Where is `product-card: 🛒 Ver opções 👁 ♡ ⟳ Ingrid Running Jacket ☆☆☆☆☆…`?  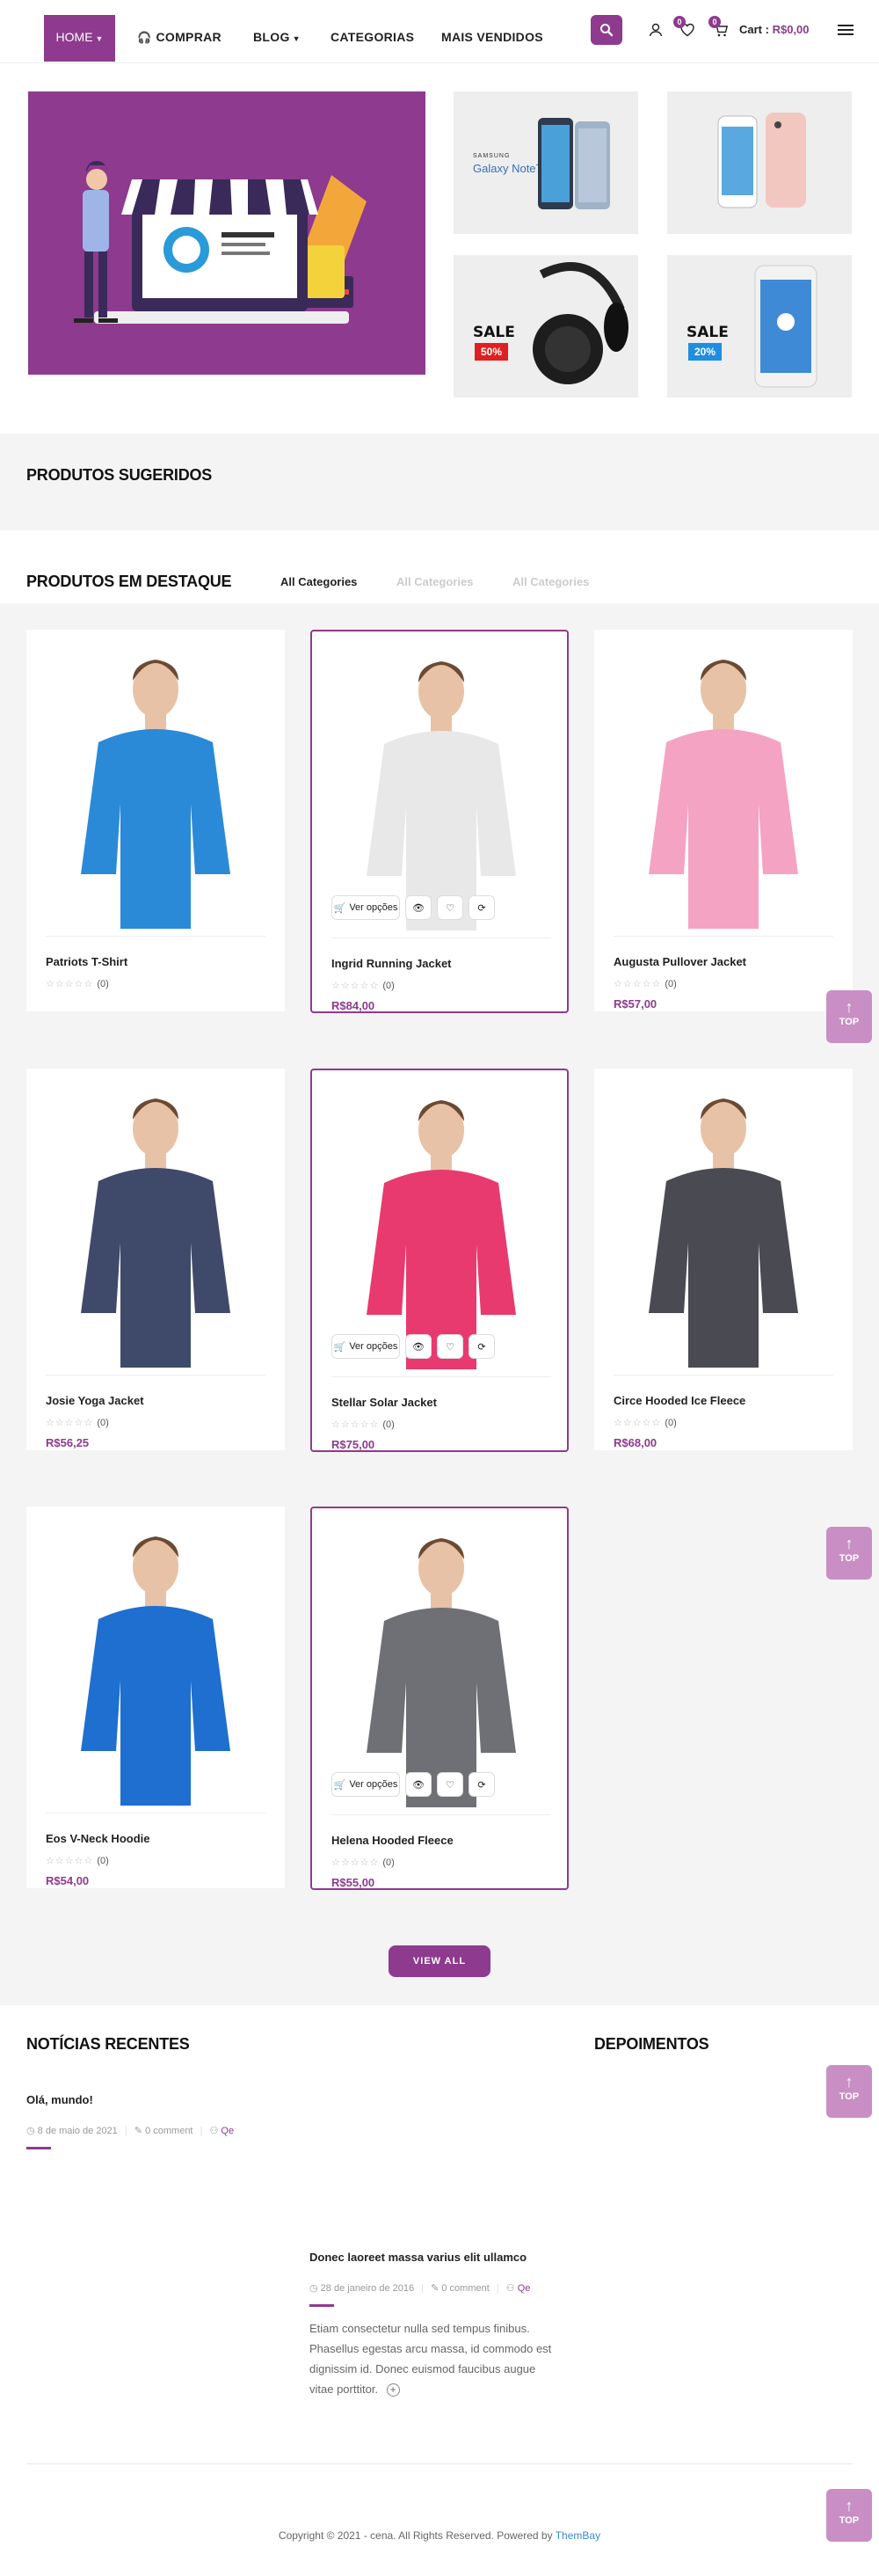 product-card: 🛒 Ver opções 👁 ♡ ⟳ Ingrid Running Jacket ☆☆☆☆☆… is located at coordinates (439, 821).